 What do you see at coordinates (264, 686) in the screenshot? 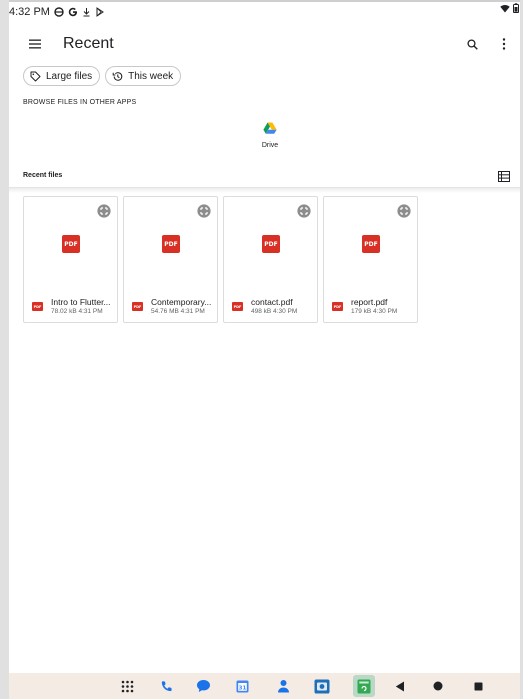
I see `system-nav-bar: 31` at bounding box center [264, 686].